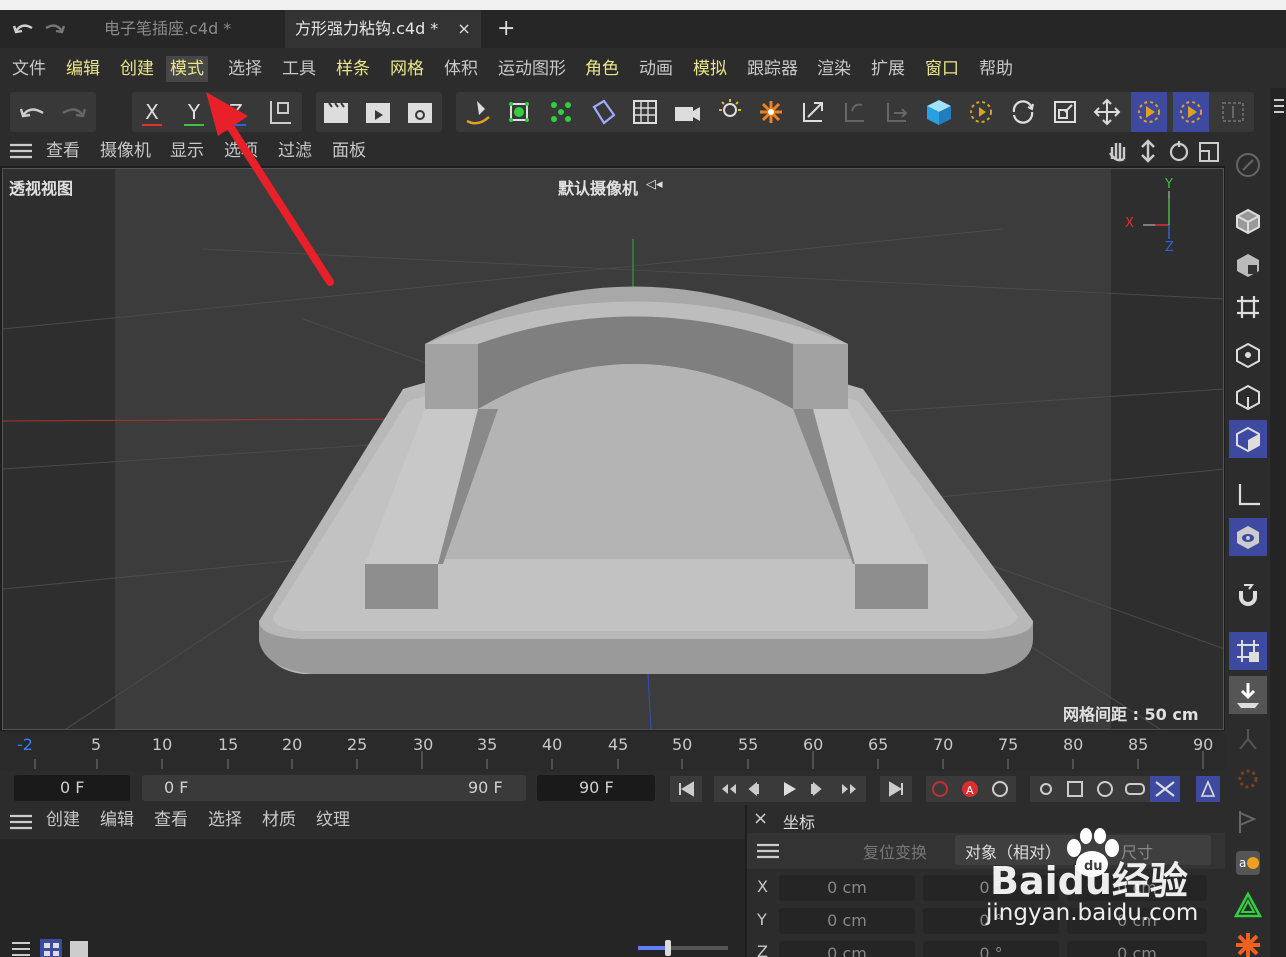 This screenshot has width=1286, height=957. Describe the element at coordinates (383, 29) in the screenshot. I see `tab-document-2: 方形强力粘钩.c4d * ×` at that location.